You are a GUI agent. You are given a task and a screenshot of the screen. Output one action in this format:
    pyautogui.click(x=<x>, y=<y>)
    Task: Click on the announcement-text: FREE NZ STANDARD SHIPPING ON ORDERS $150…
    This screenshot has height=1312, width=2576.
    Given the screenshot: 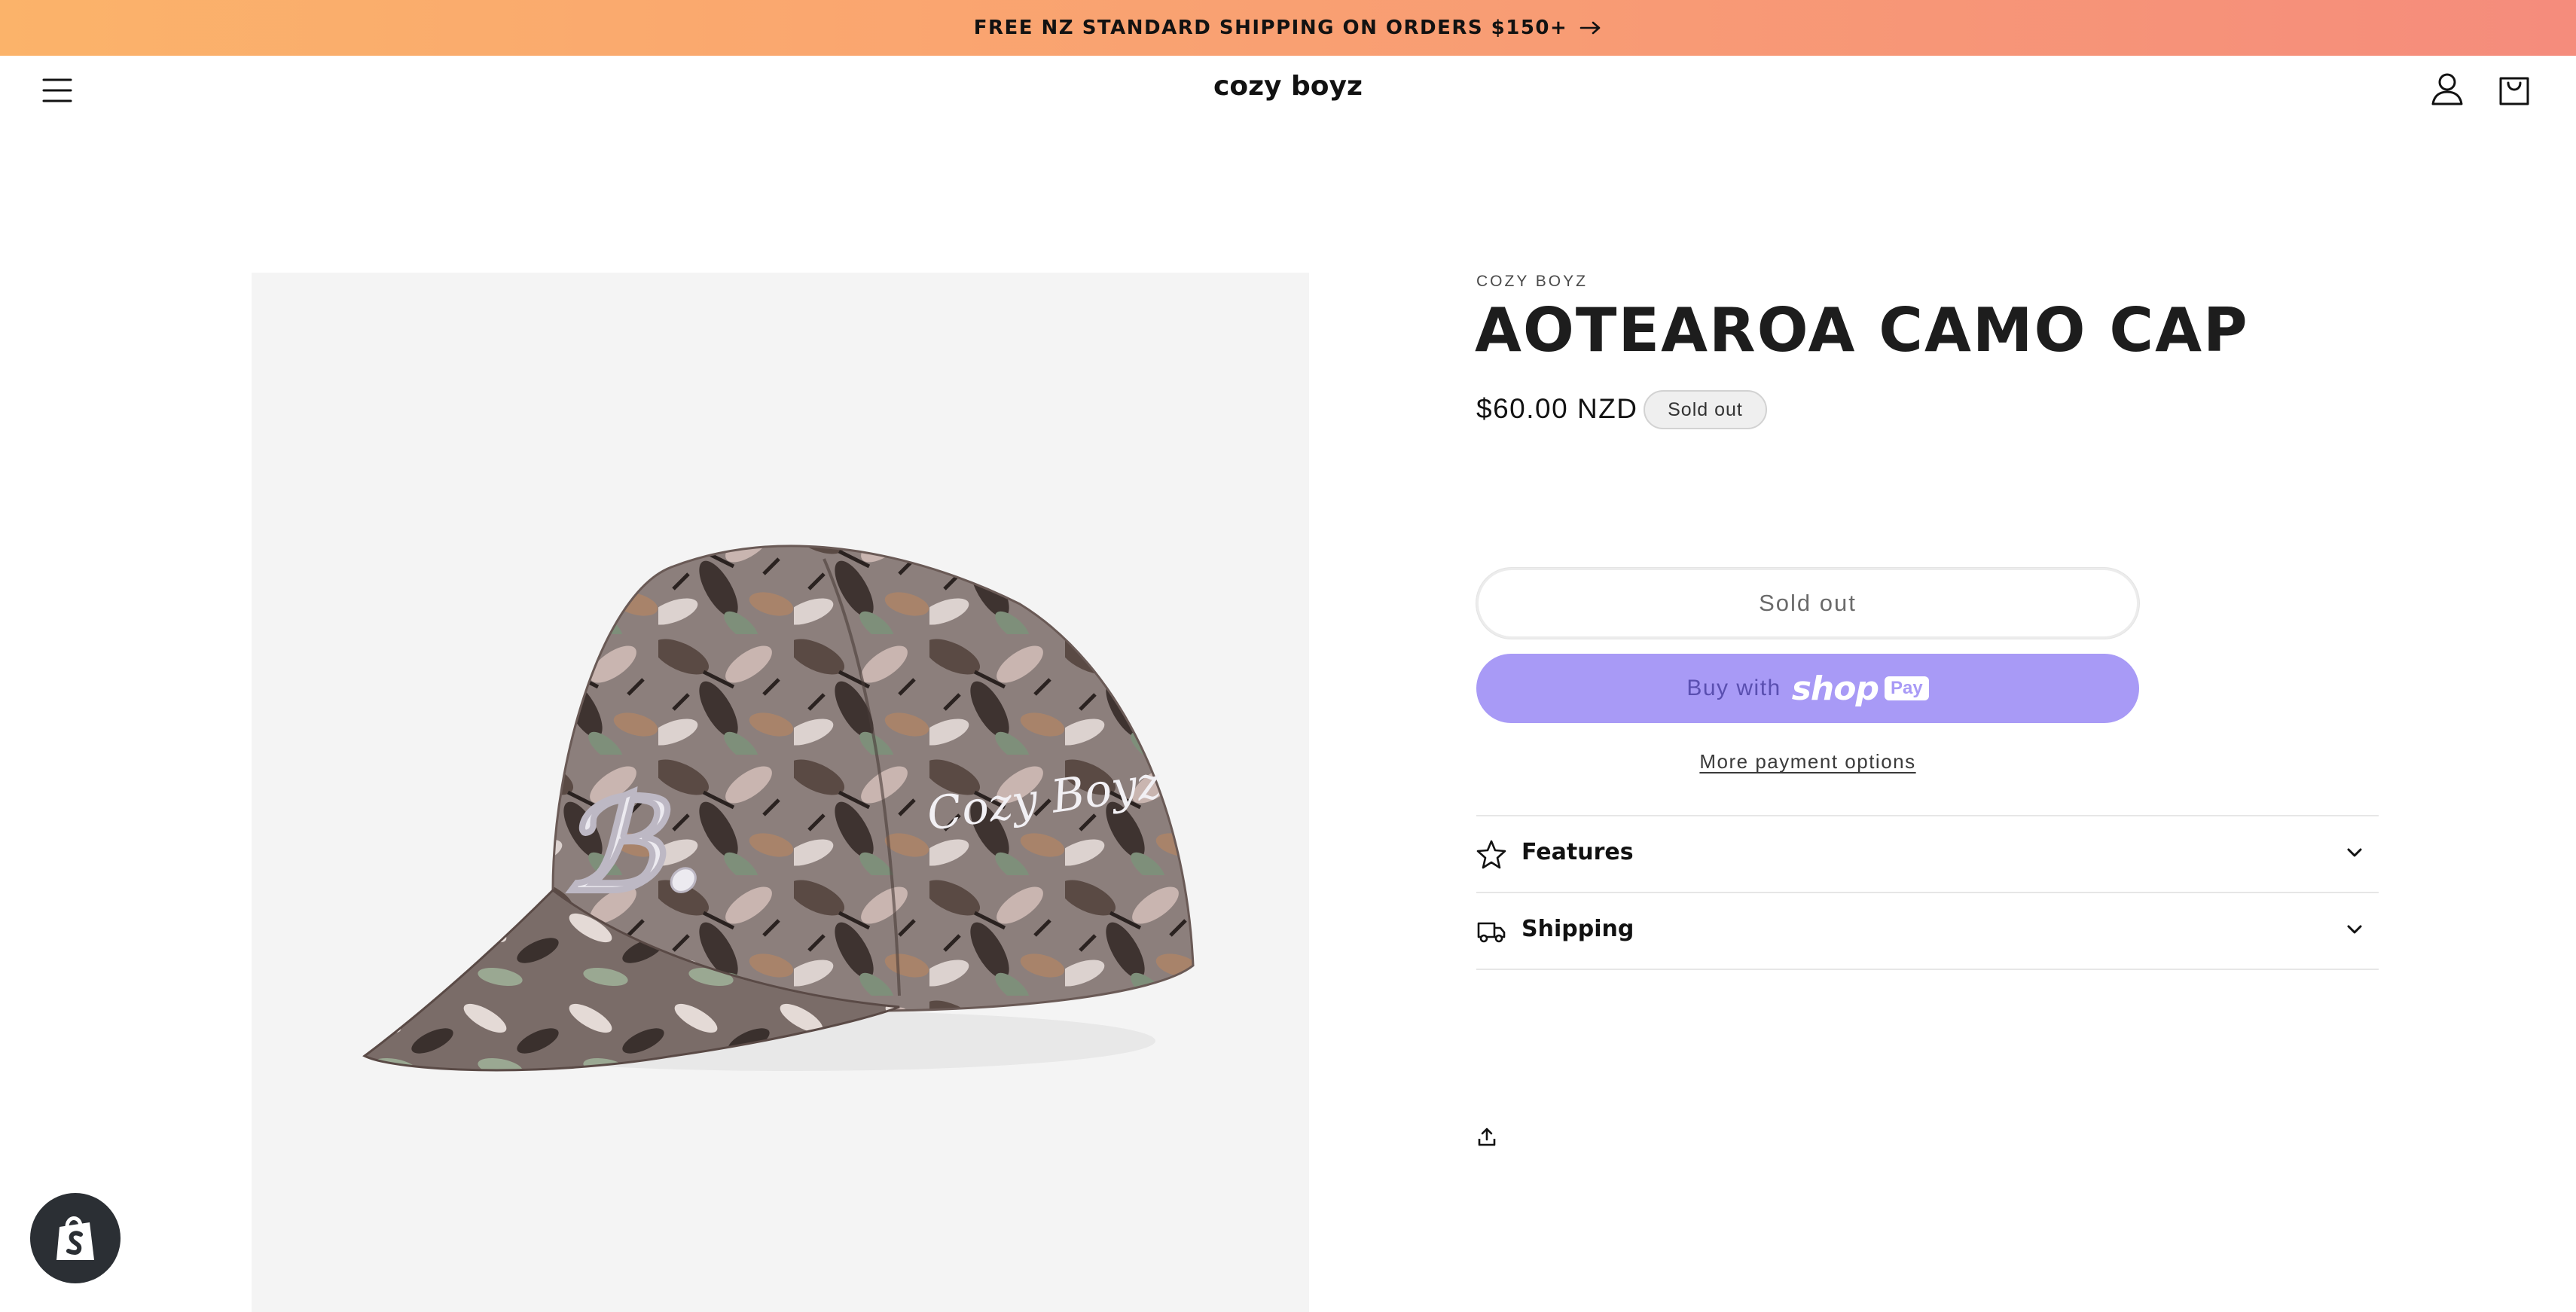 What is the action you would take?
    pyautogui.click(x=1271, y=28)
    